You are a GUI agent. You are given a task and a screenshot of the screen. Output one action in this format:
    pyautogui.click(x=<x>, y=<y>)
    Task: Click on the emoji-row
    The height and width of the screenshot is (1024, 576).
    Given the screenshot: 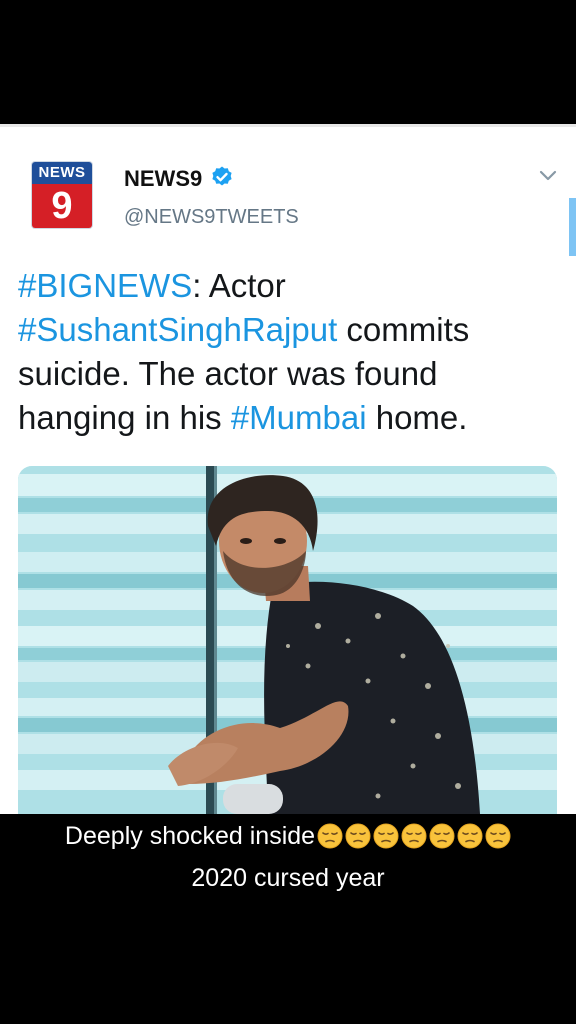 What is the action you would take?
    pyautogui.click(x=413, y=836)
    